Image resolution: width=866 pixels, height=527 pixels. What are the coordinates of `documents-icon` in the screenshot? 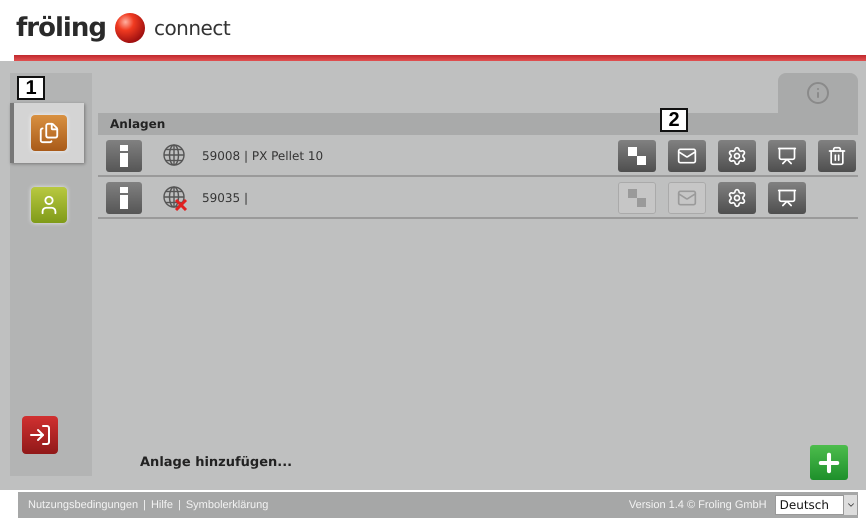 It's located at (49, 133).